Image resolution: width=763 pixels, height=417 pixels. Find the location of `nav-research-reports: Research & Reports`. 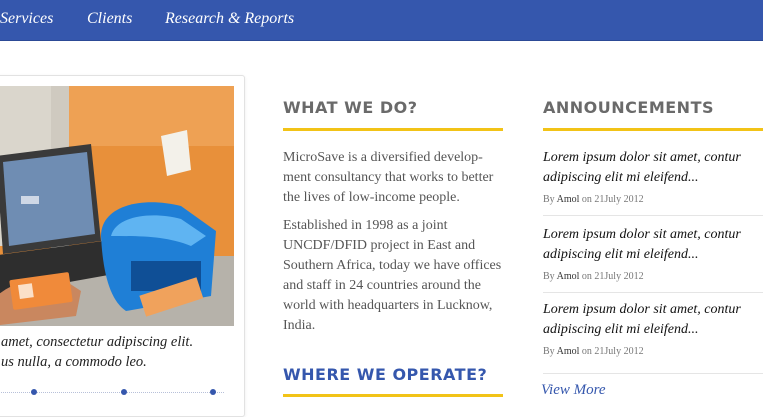

nav-research-reports: Research & Reports is located at coordinates (229, 19).